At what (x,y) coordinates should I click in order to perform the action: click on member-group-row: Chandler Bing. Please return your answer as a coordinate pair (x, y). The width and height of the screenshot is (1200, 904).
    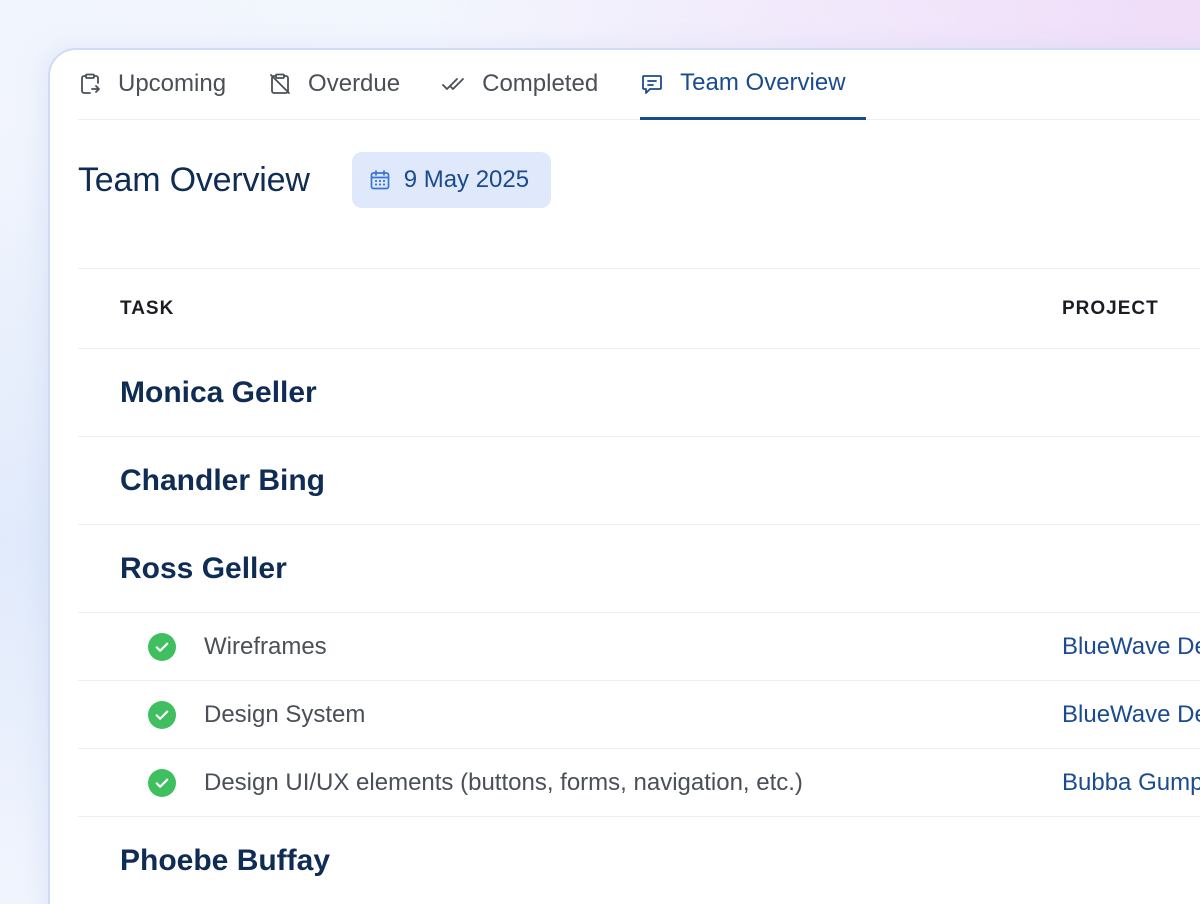
    Looking at the image, I should click on (639, 481).